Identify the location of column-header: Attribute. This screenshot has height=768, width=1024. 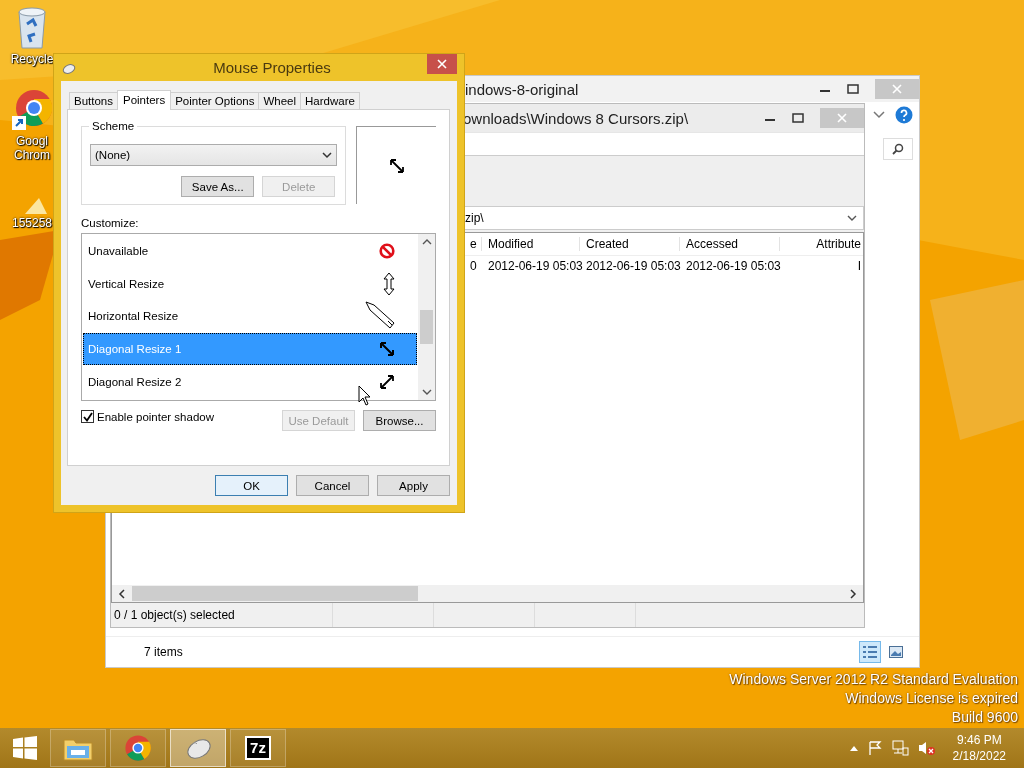
(821, 244).